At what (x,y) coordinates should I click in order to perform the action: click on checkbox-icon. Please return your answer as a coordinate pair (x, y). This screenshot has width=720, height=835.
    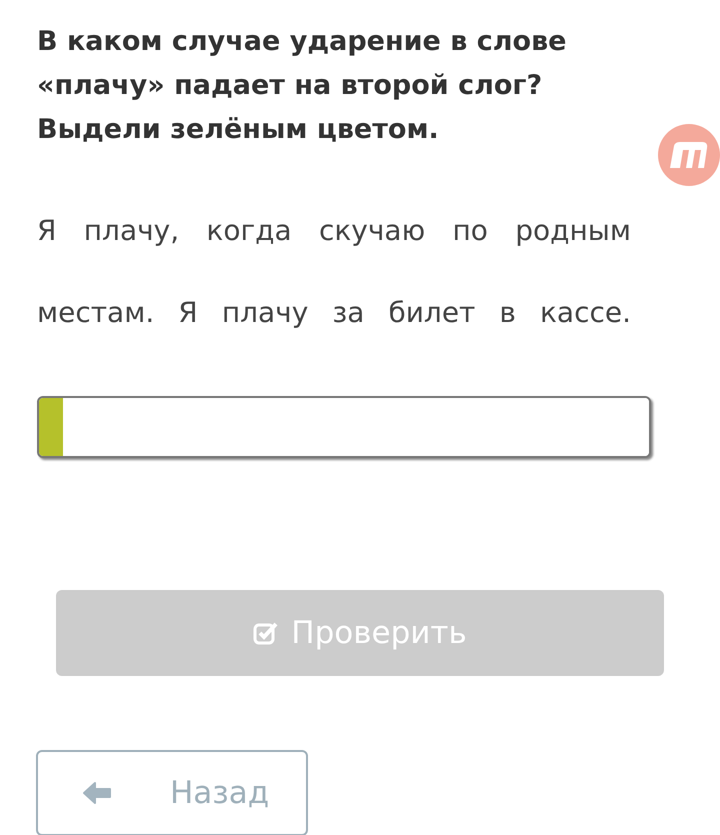
    Looking at the image, I should click on (266, 633).